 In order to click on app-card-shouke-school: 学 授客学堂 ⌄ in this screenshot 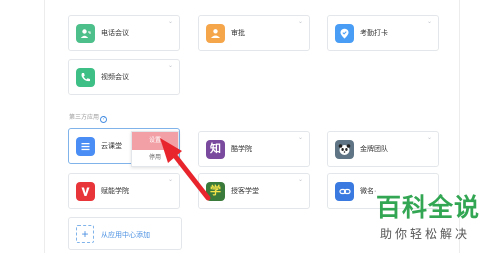, I will do `click(254, 191)`.